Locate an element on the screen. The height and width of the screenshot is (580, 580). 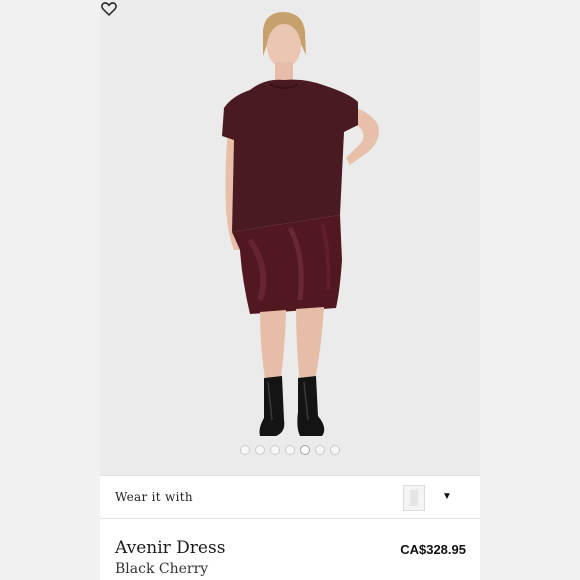
carousel-dots is located at coordinates (290, 451).